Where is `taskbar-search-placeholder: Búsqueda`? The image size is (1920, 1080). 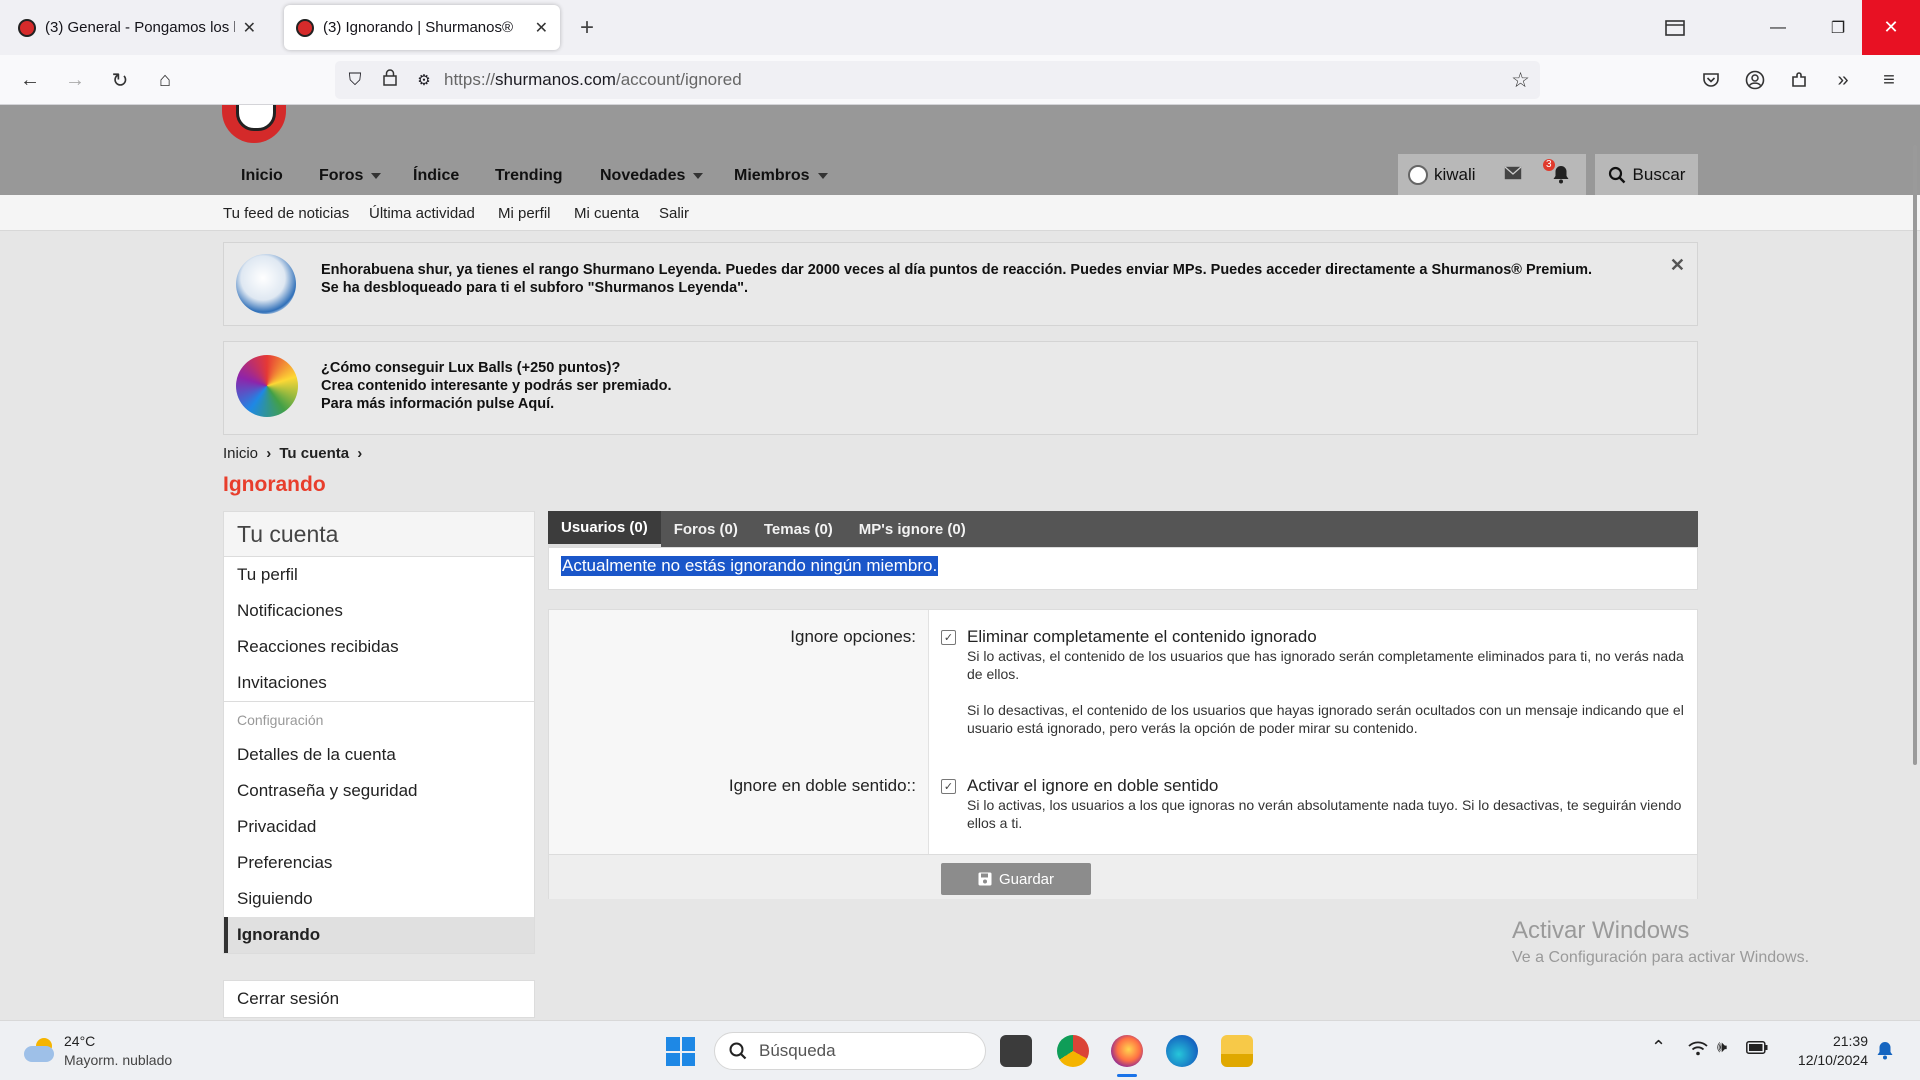 taskbar-search-placeholder: Búsqueda is located at coordinates (797, 1050).